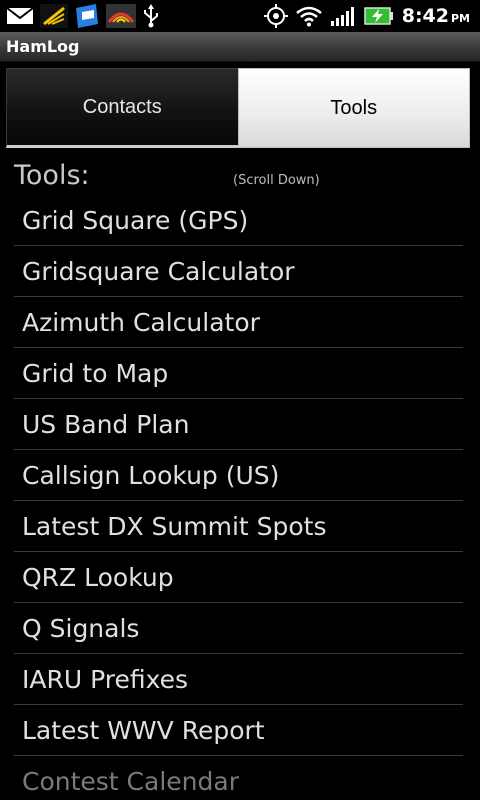 This screenshot has width=480, height=800. I want to click on scroll-hint: (Scroll Down), so click(276, 180).